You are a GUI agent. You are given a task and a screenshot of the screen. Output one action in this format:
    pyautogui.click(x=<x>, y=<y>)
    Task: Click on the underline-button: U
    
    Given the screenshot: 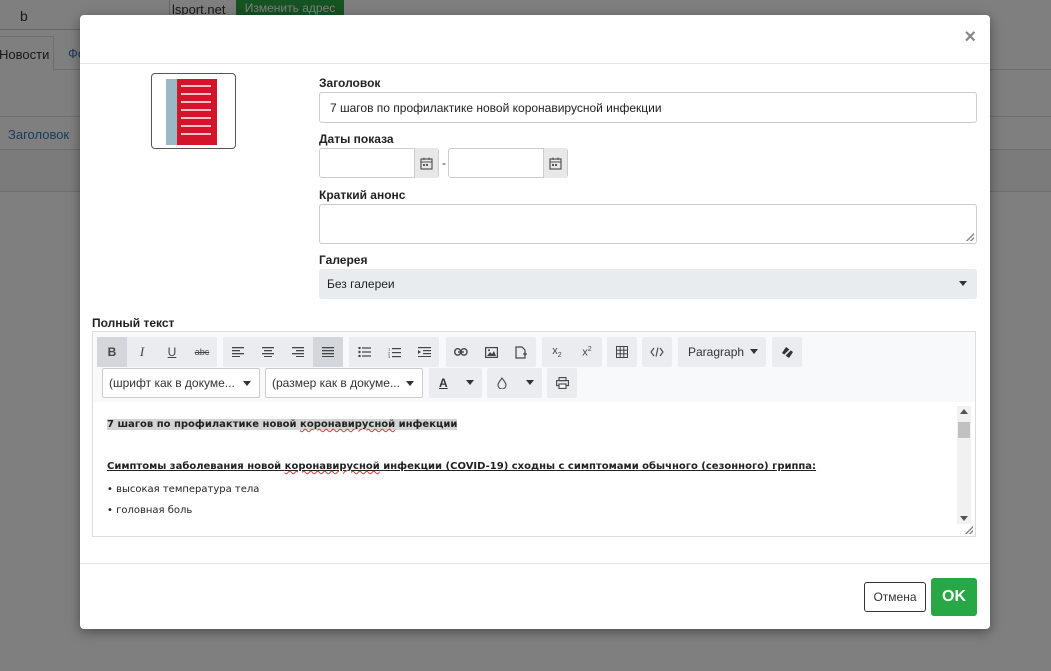 What is the action you would take?
    pyautogui.click(x=172, y=352)
    